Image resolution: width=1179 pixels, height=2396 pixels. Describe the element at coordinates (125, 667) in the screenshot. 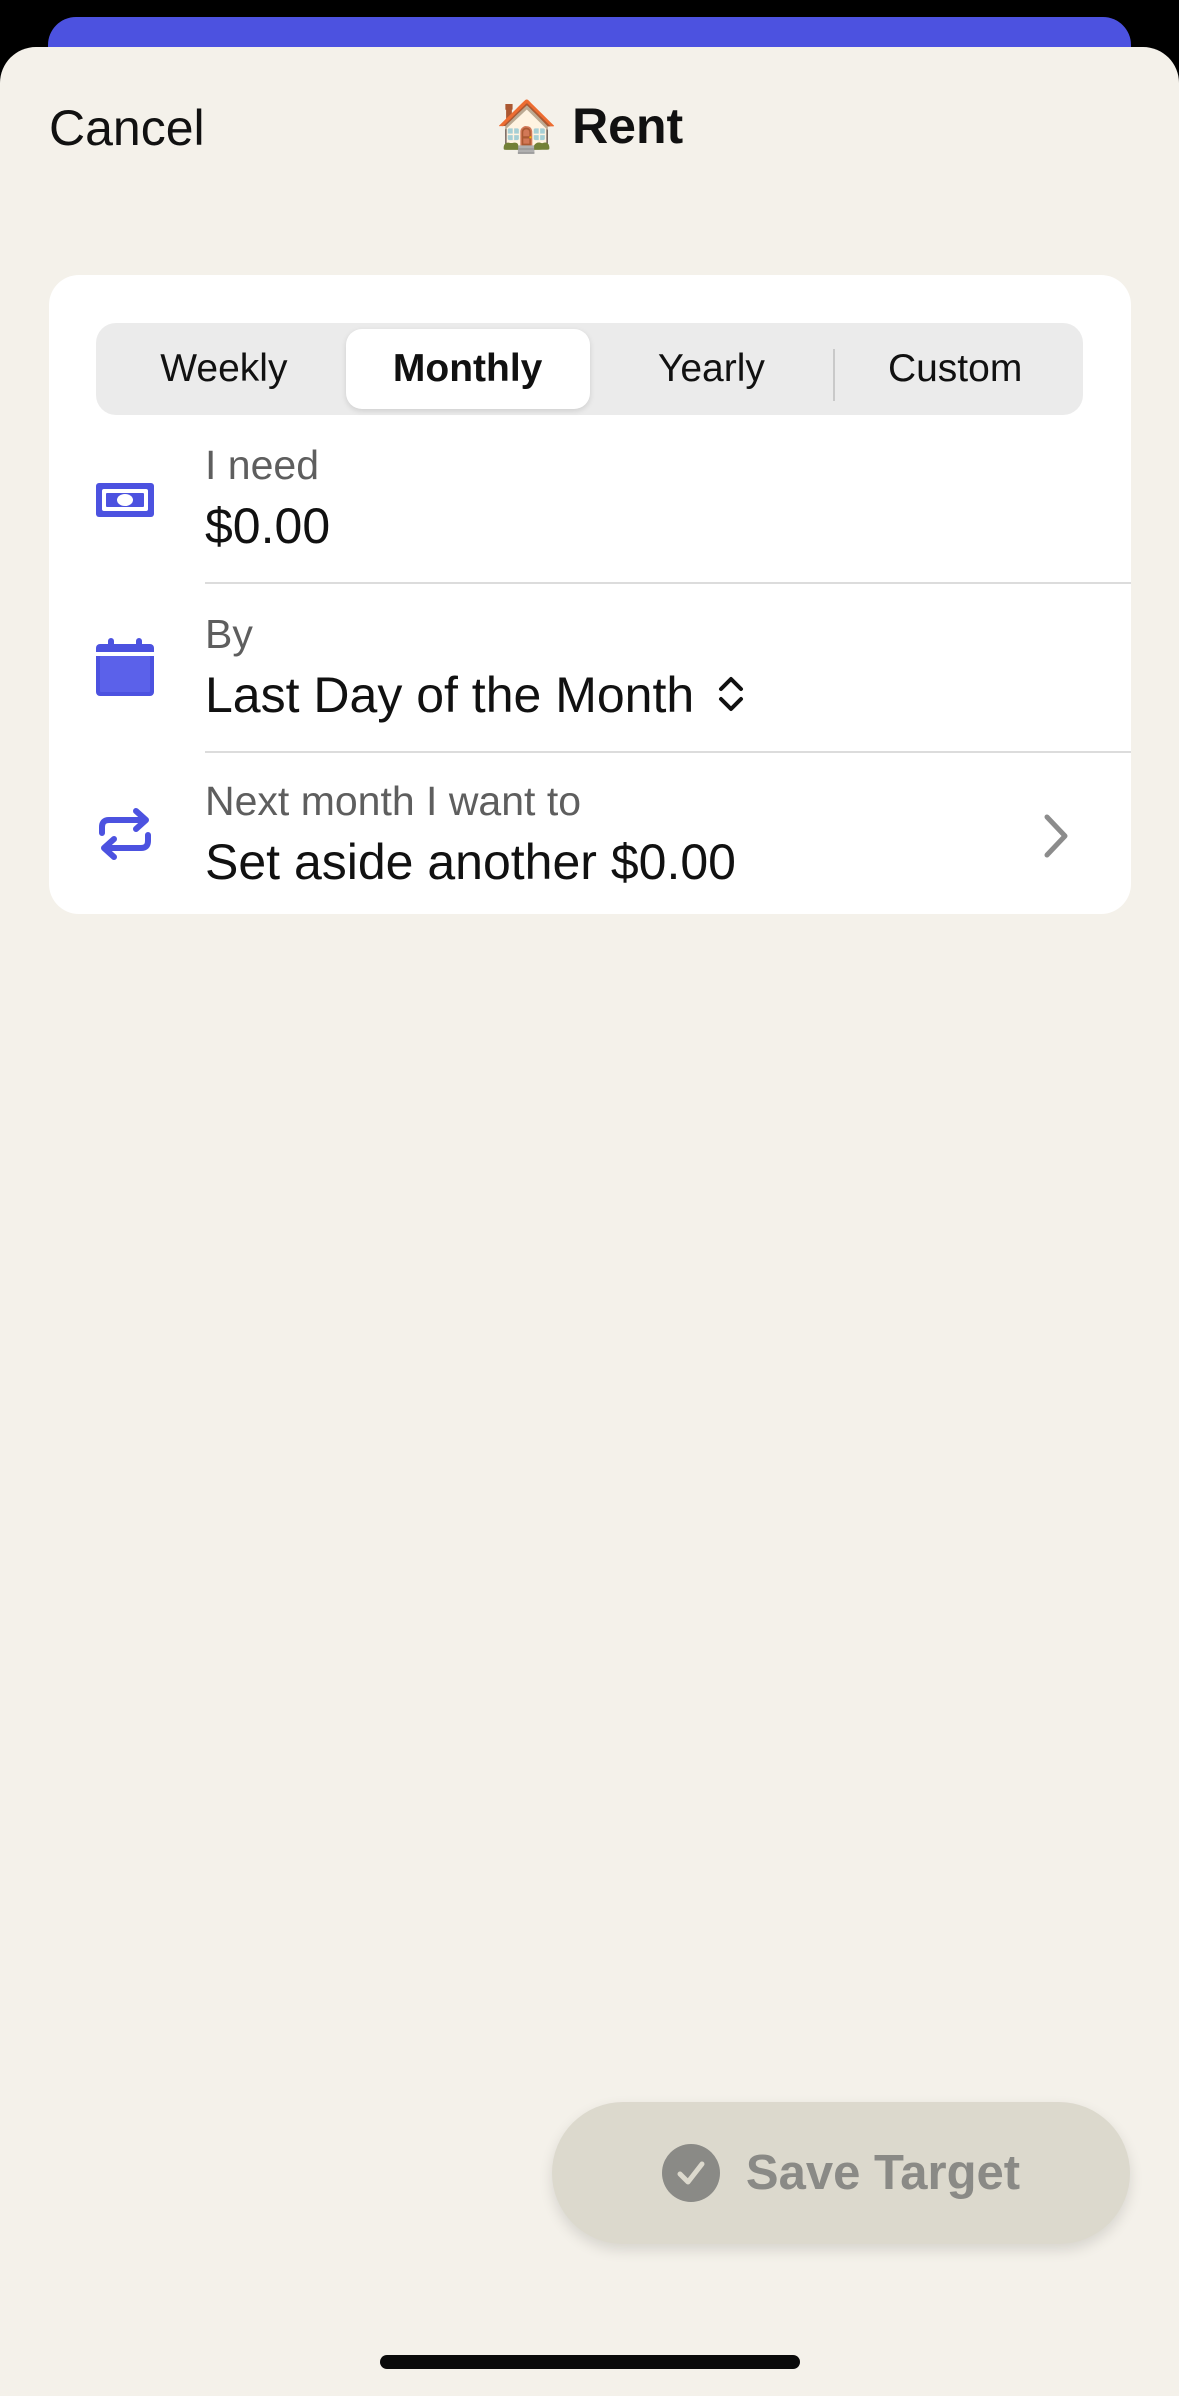

I see `calendar-icon` at that location.